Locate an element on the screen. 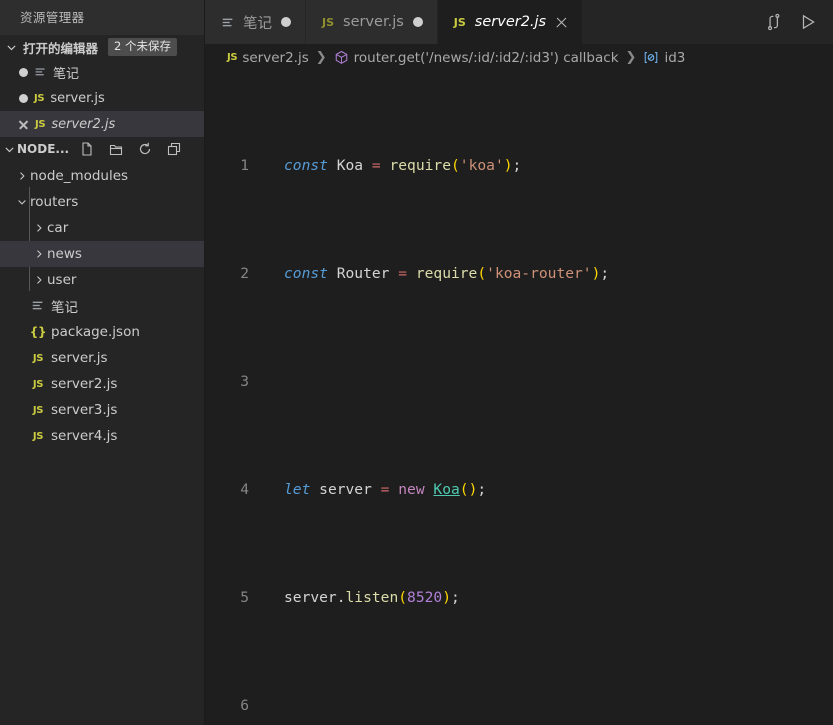 This screenshot has width=833, height=725. refresh-icon is located at coordinates (145, 149).